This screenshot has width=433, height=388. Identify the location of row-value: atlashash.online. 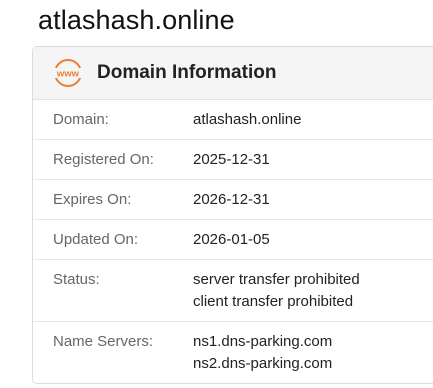
(247, 120).